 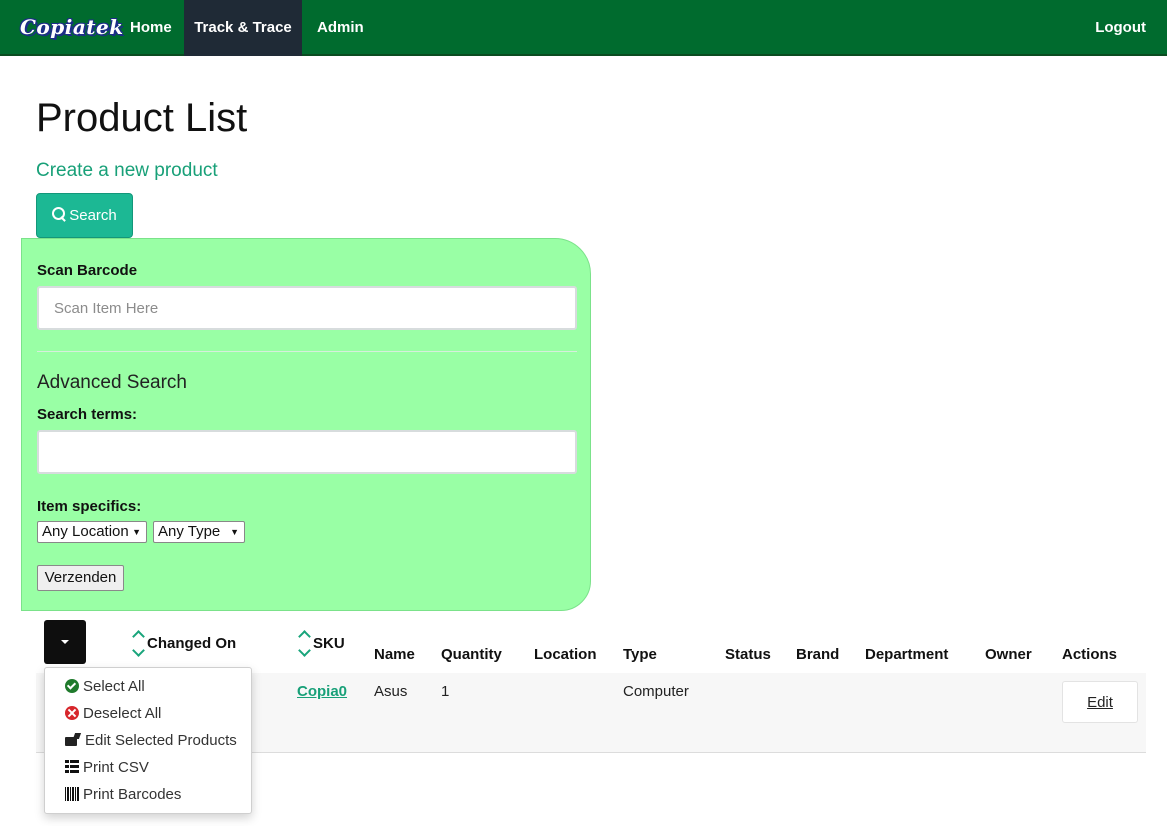 I want to click on item-specifics-label: Item specifics:, so click(x=89, y=506).